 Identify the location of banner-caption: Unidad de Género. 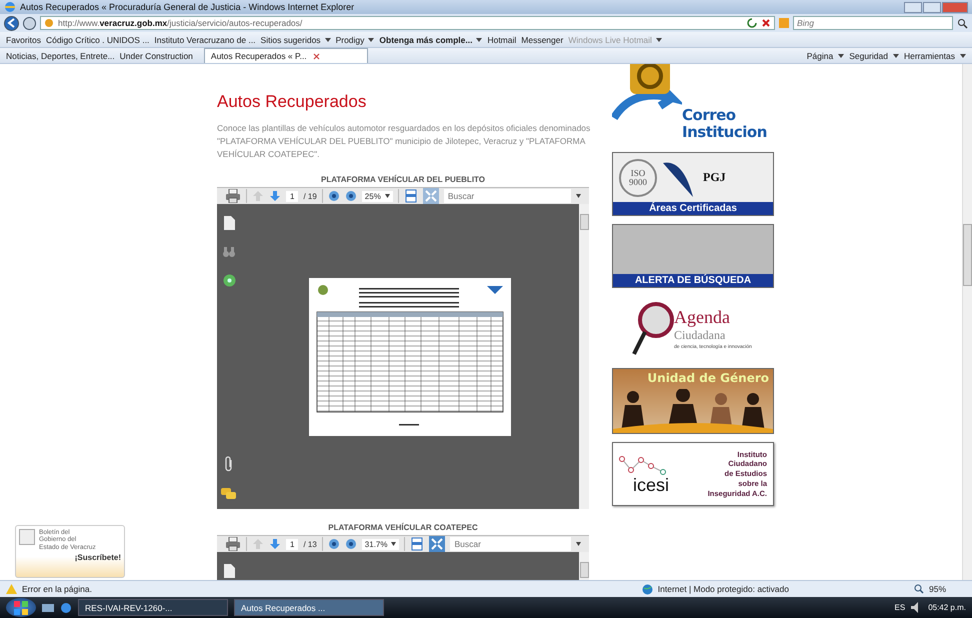
(708, 377).